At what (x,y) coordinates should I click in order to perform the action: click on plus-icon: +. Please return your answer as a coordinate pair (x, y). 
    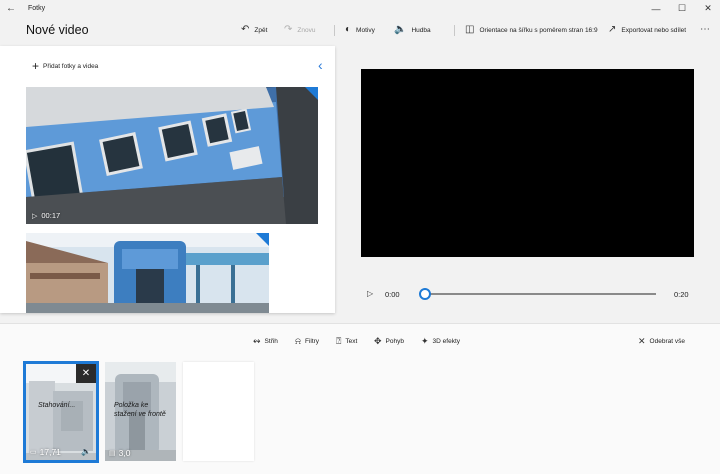
    Looking at the image, I should click on (36, 66).